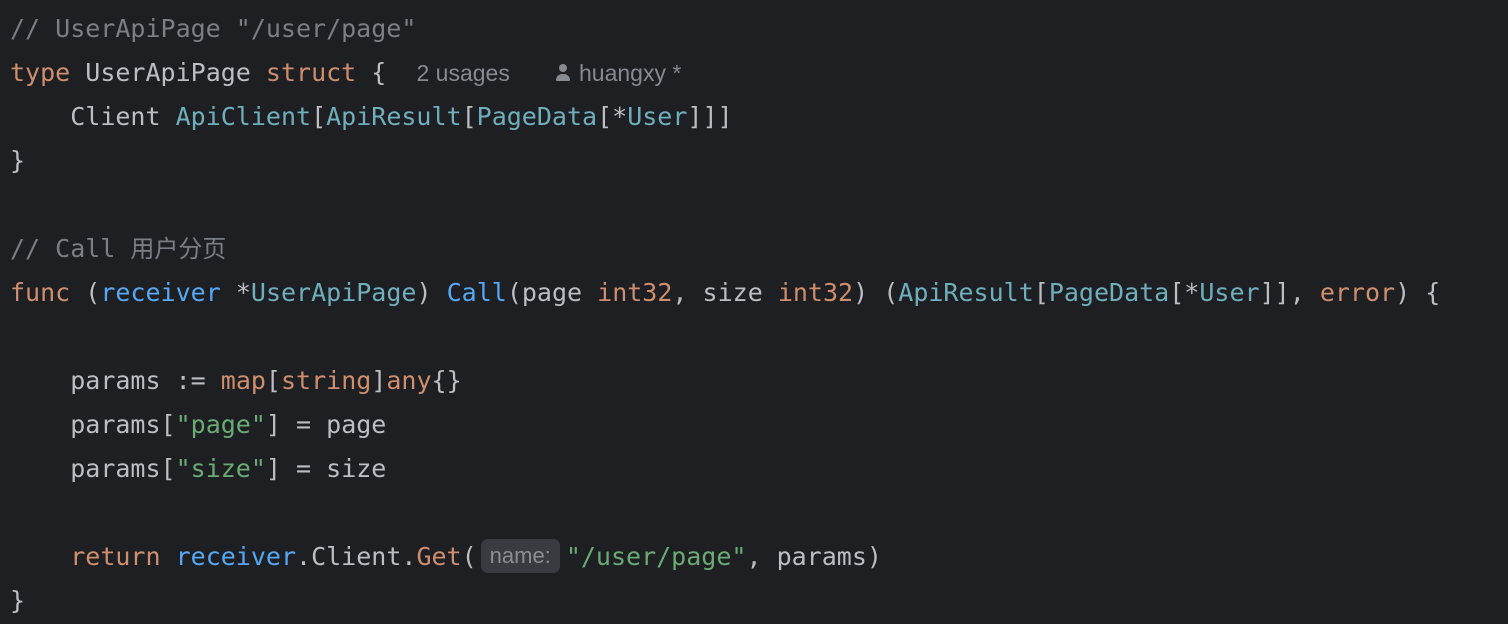 The image size is (1508, 624). I want to click on code-line-11: params["size"] = size, so click(198, 469).